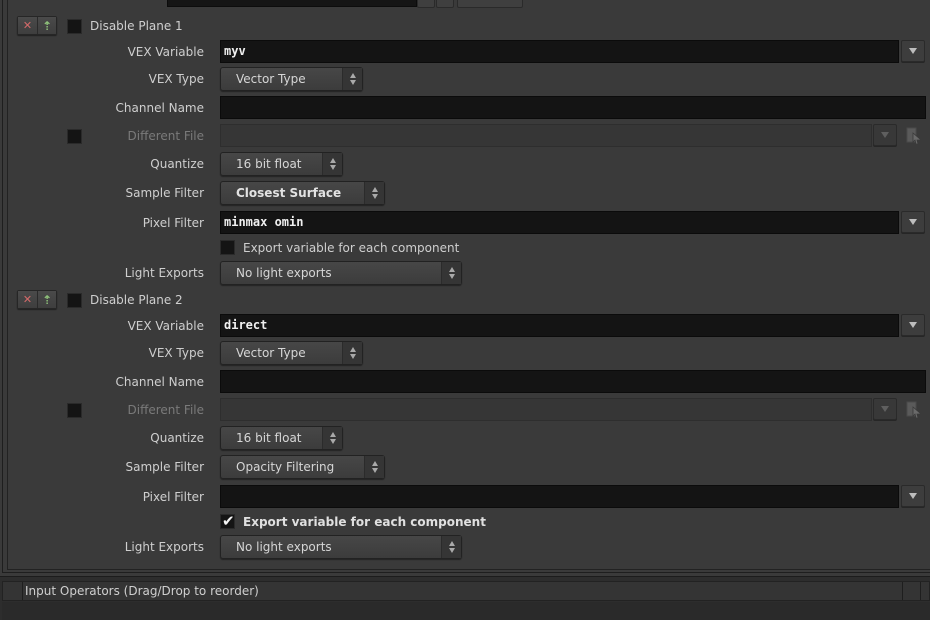 This screenshot has width=930, height=620. Describe the element at coordinates (271, 353) in the screenshot. I see `vex-type-value: Vector Type` at that location.